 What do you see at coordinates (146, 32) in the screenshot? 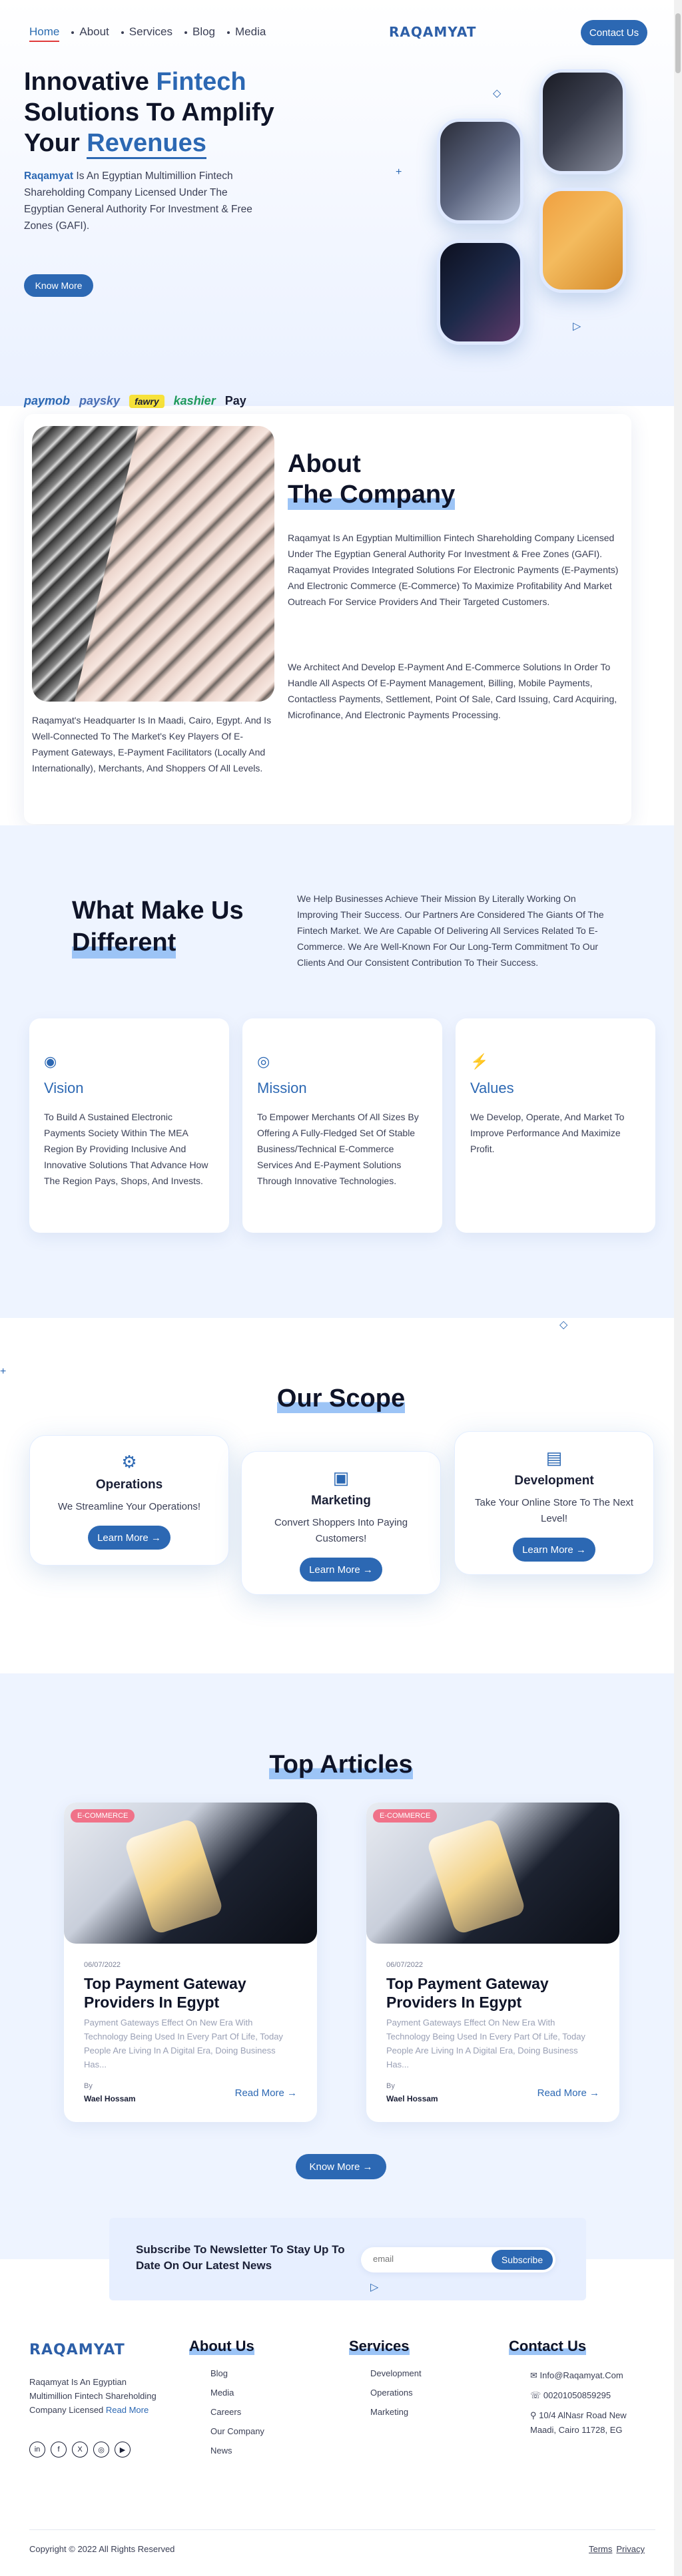
I see `nav-services: Services` at bounding box center [146, 32].